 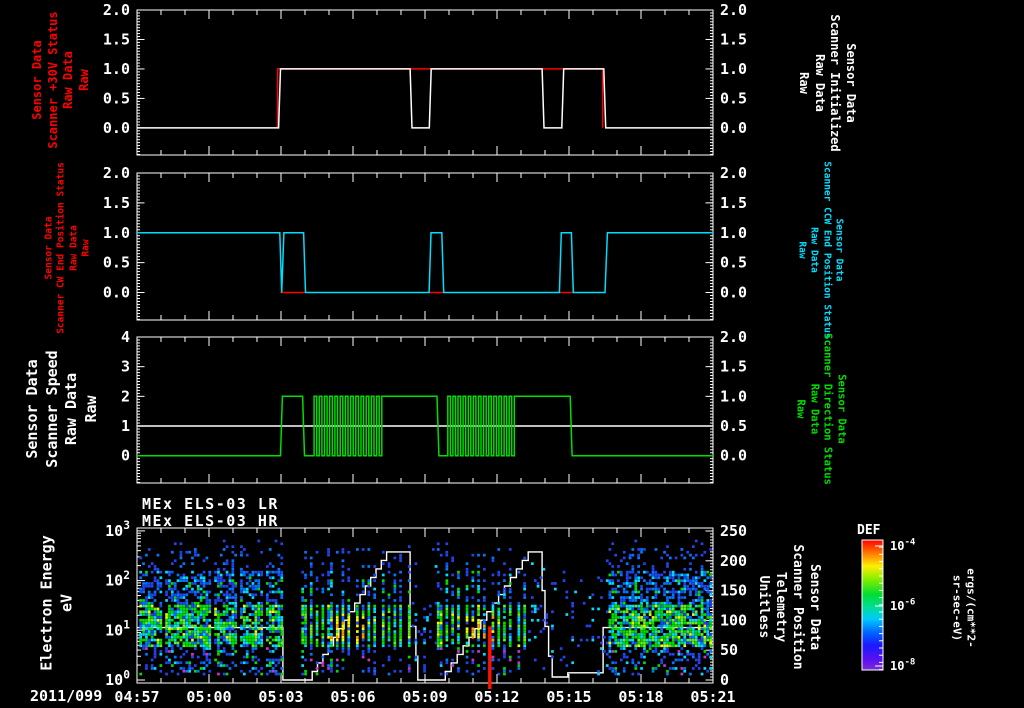 What do you see at coordinates (280, 697) in the screenshot?
I see `svg-text: 05:03` at bounding box center [280, 697].